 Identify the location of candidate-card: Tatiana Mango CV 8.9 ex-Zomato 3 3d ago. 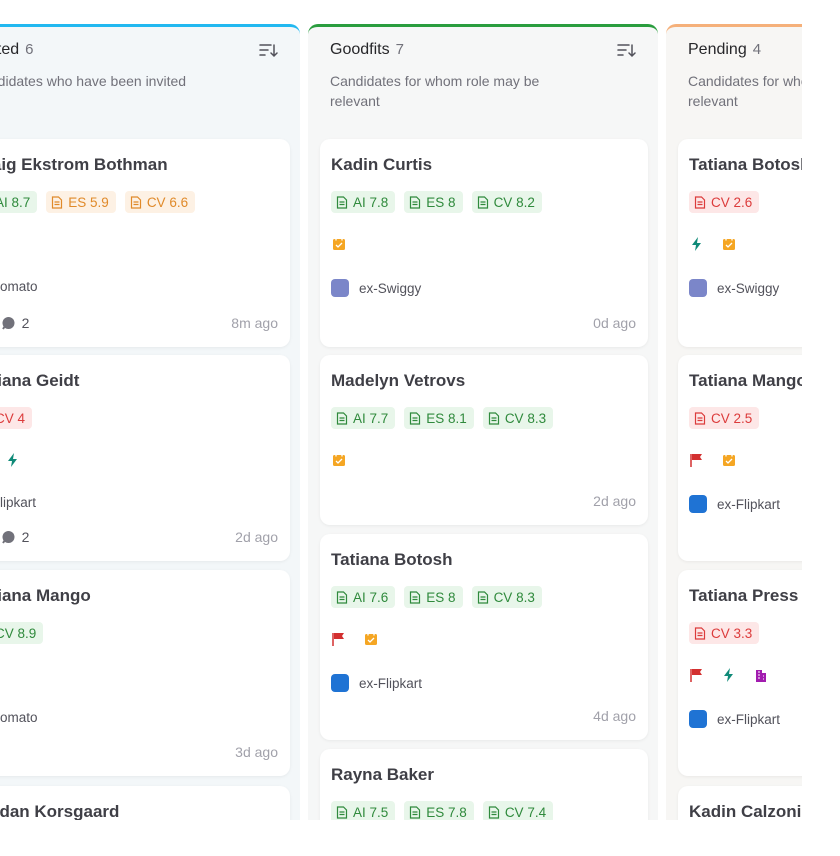
(145, 673).